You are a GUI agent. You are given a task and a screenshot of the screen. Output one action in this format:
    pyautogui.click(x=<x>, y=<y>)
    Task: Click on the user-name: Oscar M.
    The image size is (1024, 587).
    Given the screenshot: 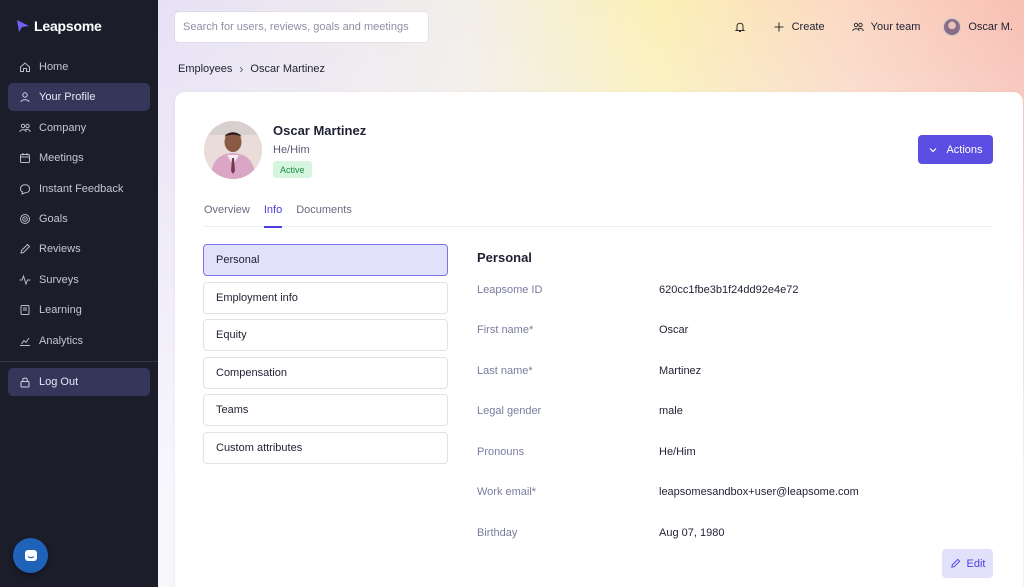 What is the action you would take?
    pyautogui.click(x=990, y=27)
    